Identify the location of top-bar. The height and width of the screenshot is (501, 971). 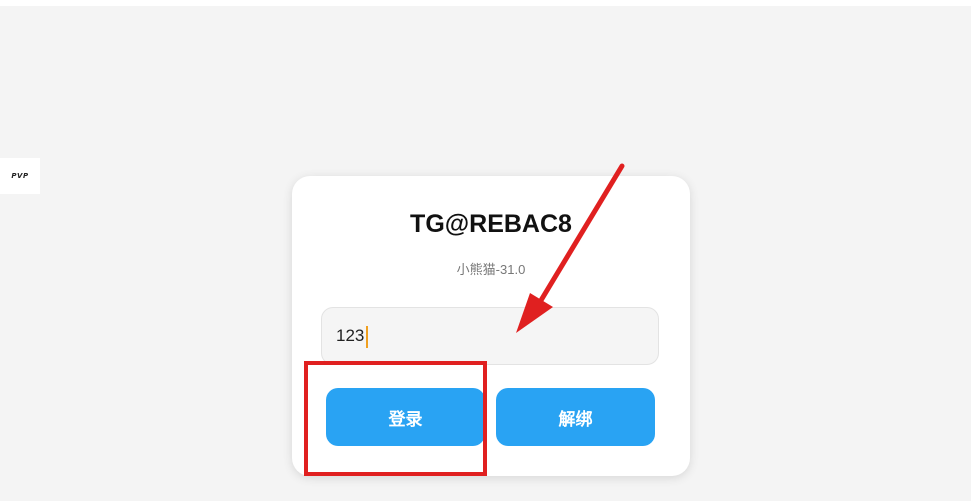
(485, 3).